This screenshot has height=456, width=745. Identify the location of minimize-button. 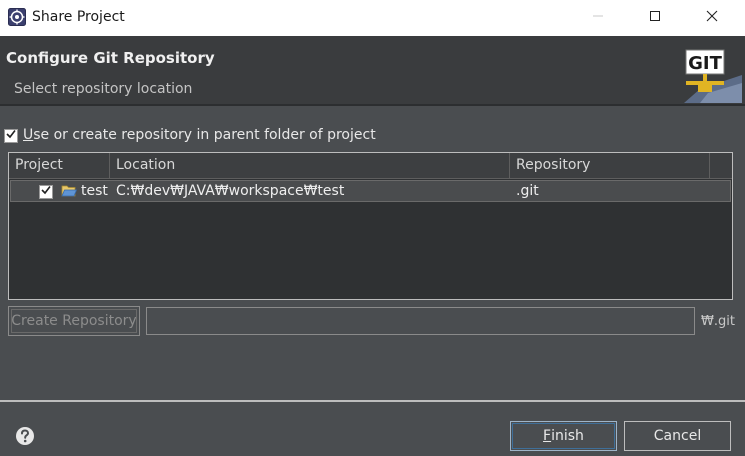
(598, 18).